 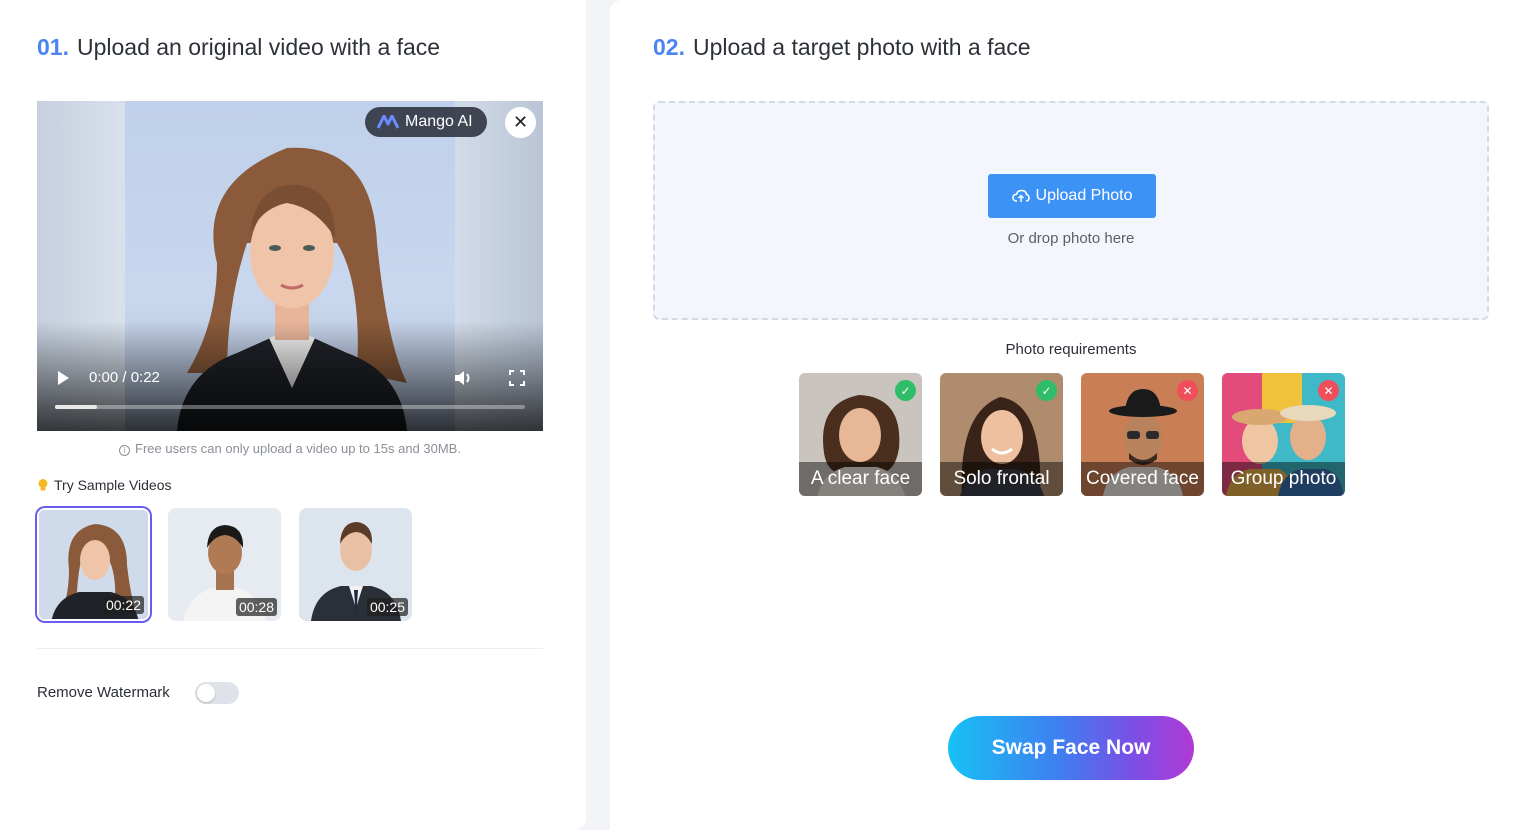 I want to click on swap-face-now-button: Swap Face Now, so click(x=1071, y=748).